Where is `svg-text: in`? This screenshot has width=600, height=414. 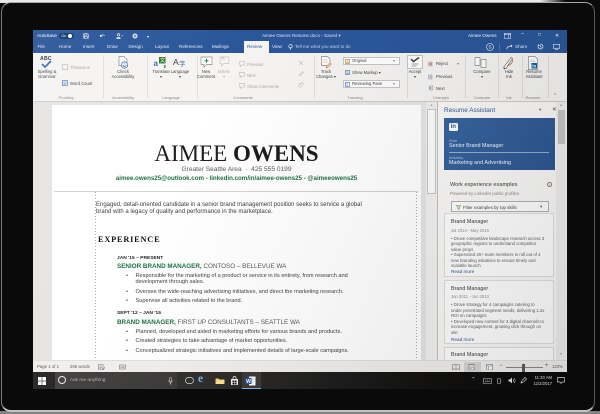 svg-text: in is located at coordinates (534, 65).